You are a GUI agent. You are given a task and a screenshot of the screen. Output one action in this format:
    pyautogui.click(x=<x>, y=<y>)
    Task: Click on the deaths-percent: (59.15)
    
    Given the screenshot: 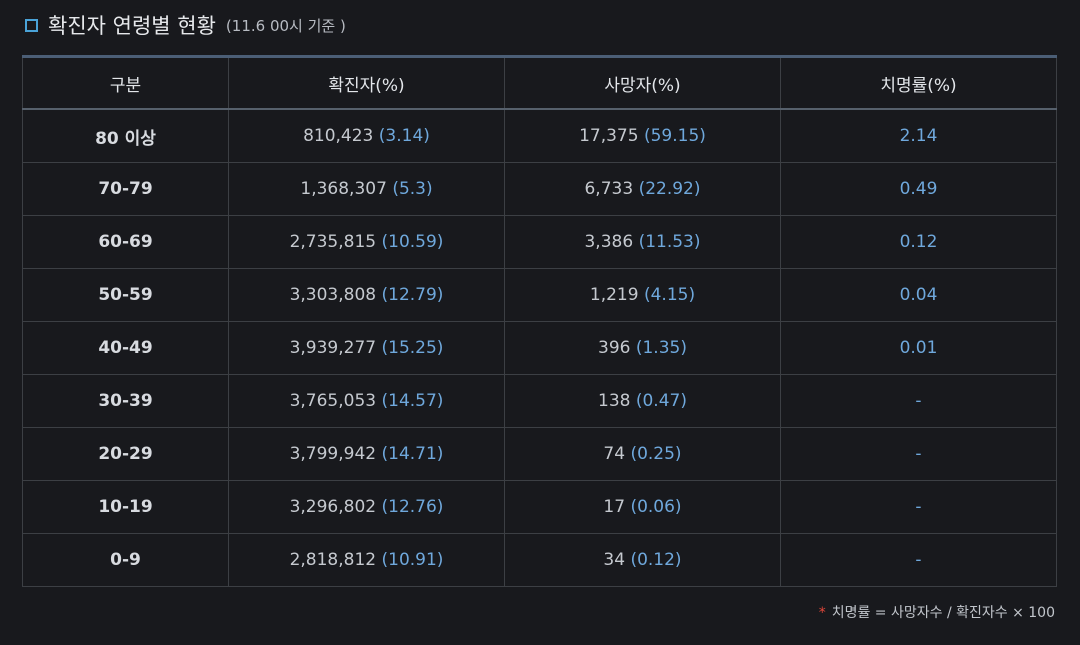 What is the action you would take?
    pyautogui.click(x=674, y=136)
    